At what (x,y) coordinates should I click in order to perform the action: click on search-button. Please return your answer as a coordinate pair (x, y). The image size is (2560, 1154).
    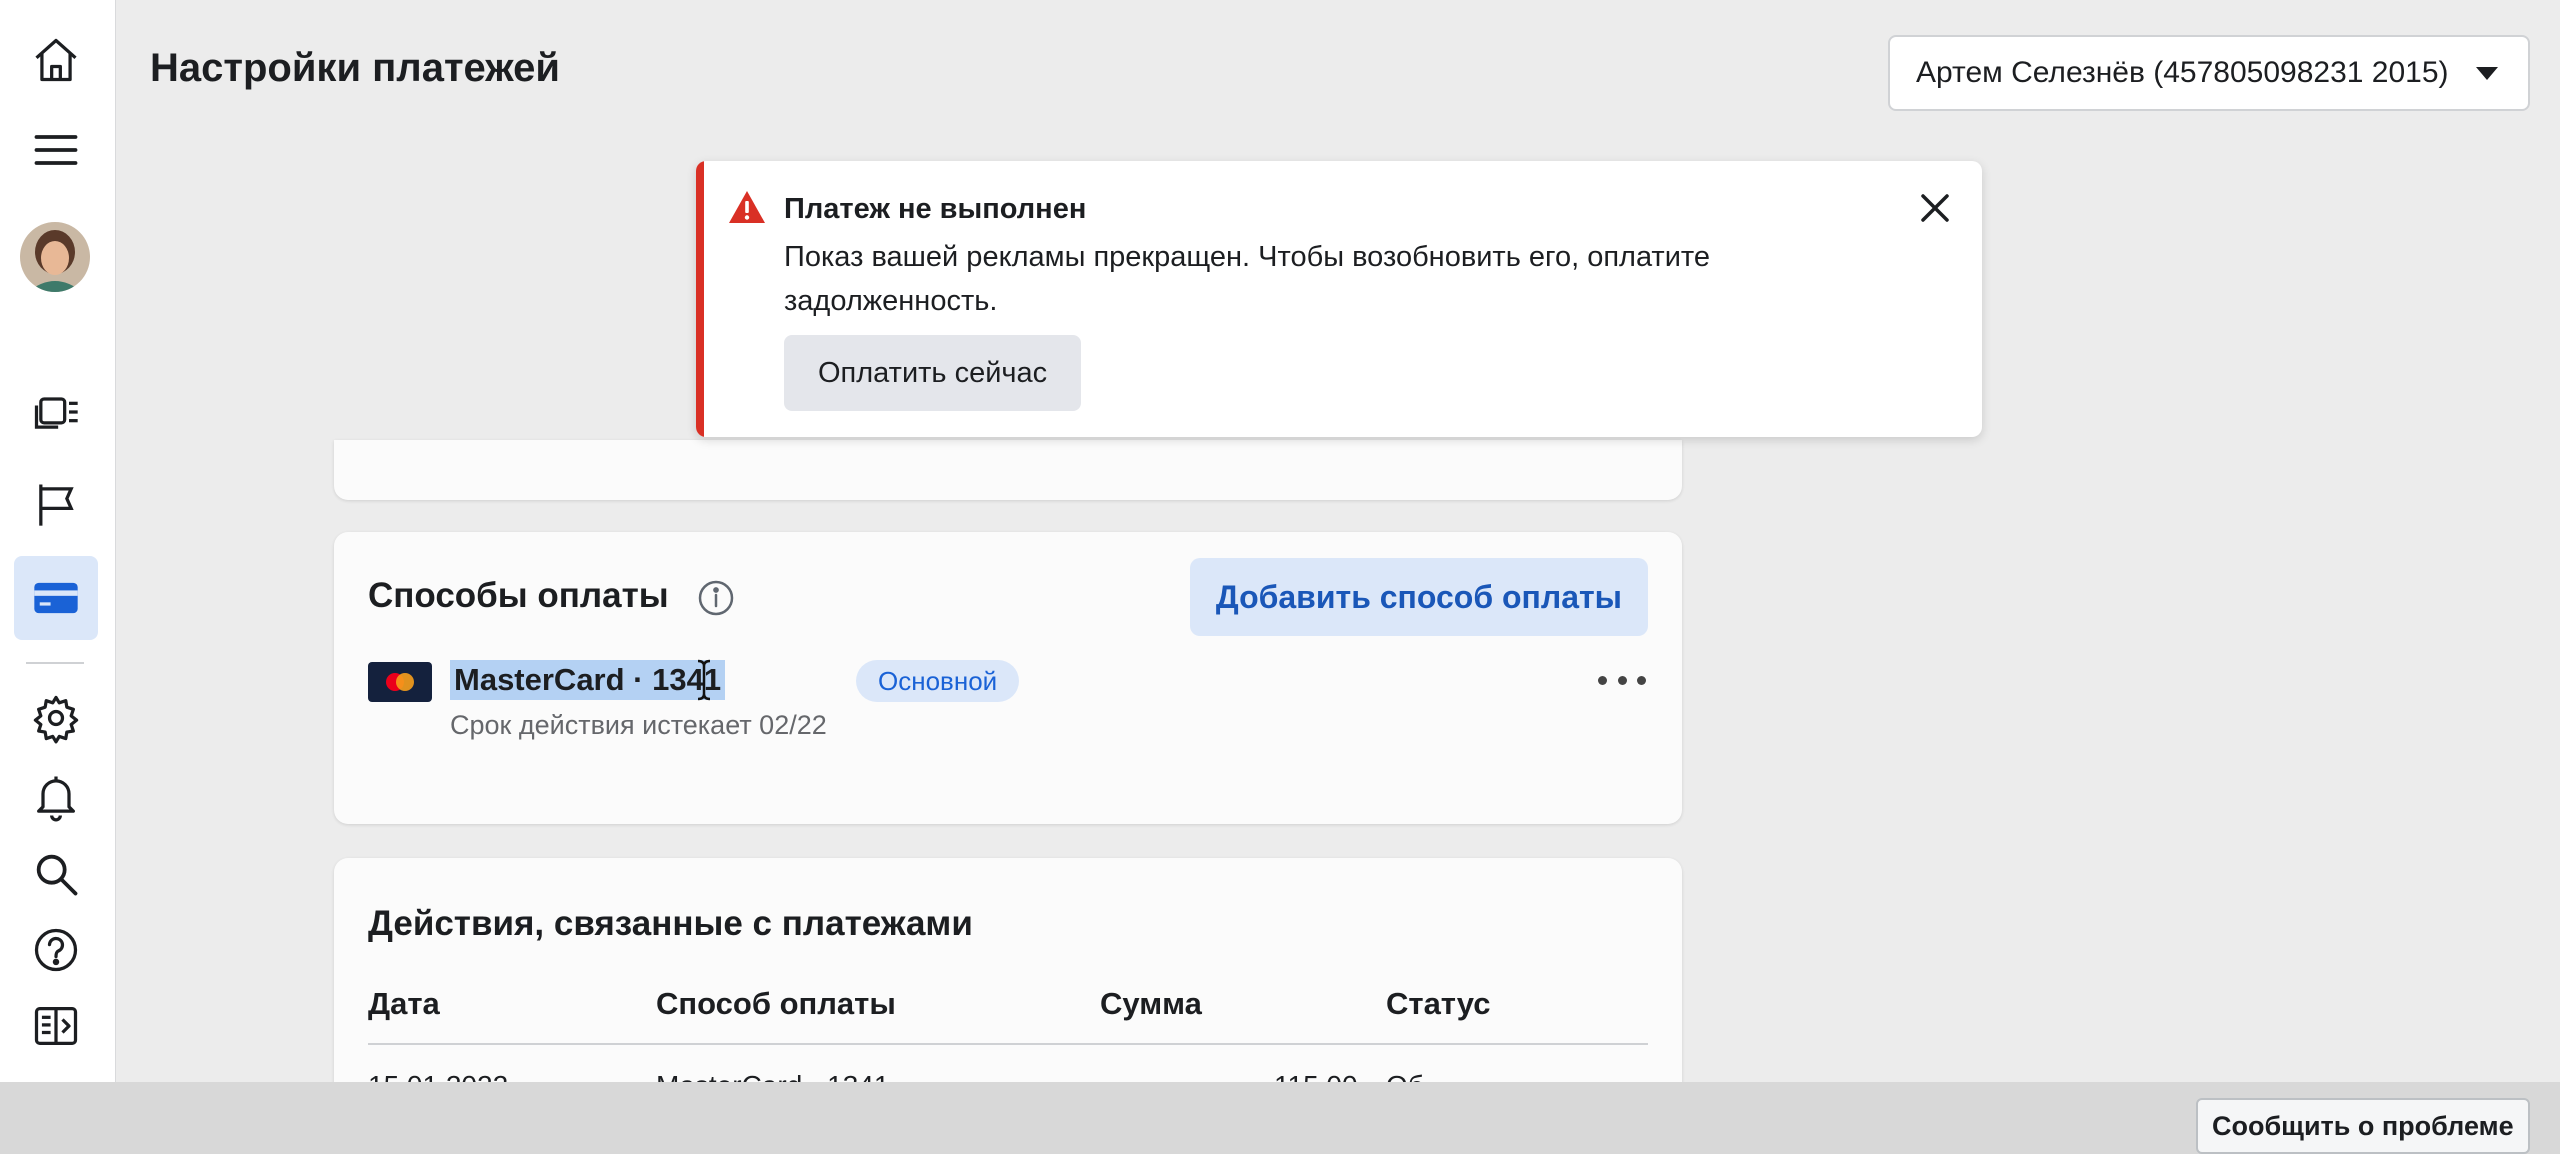
    Looking at the image, I should click on (56, 874).